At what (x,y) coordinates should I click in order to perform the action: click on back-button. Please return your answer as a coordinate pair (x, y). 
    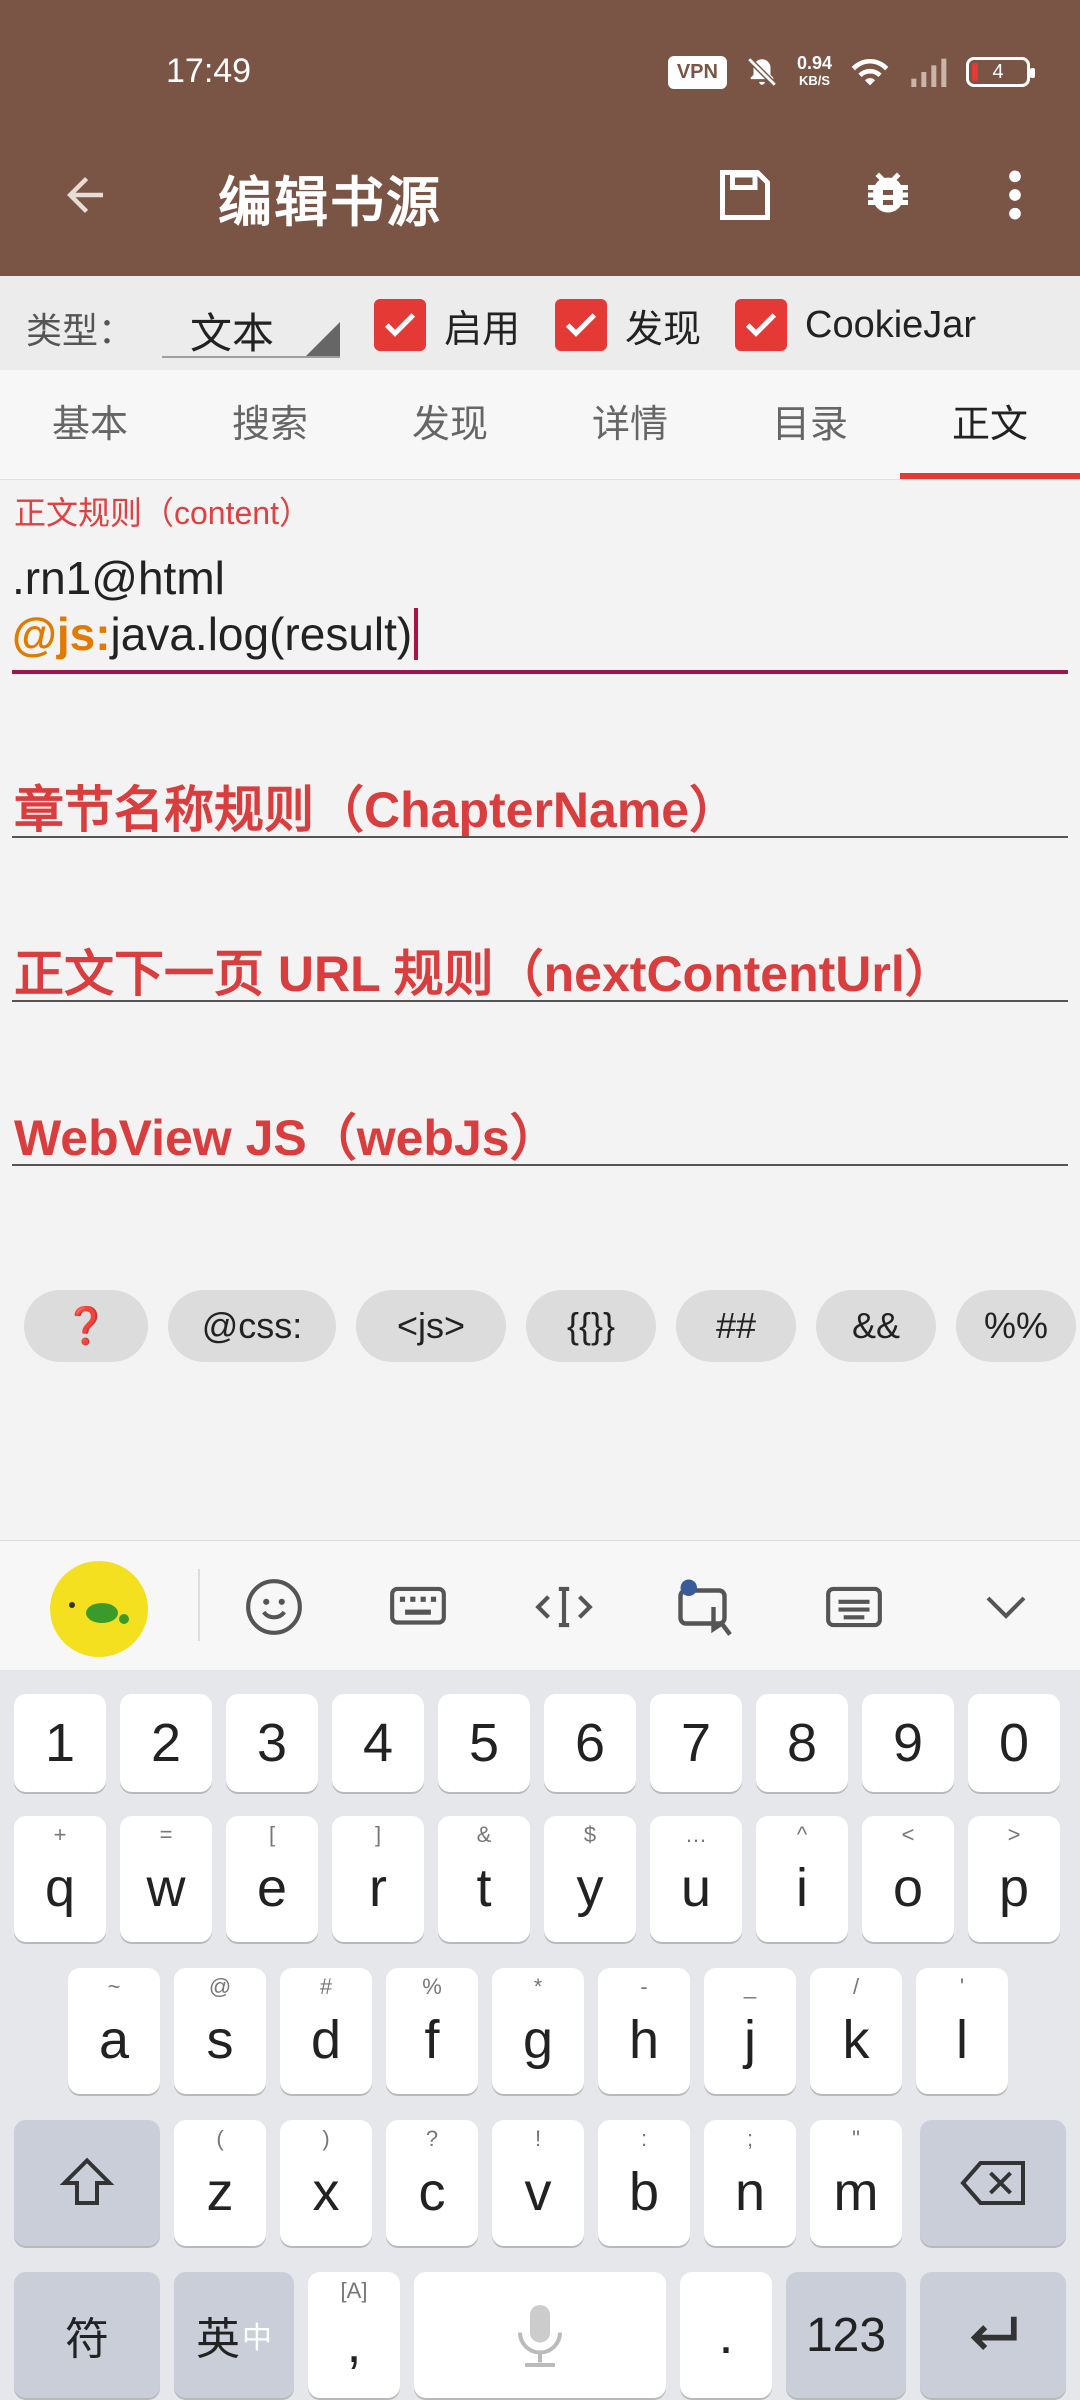
    Looking at the image, I should click on (85, 195).